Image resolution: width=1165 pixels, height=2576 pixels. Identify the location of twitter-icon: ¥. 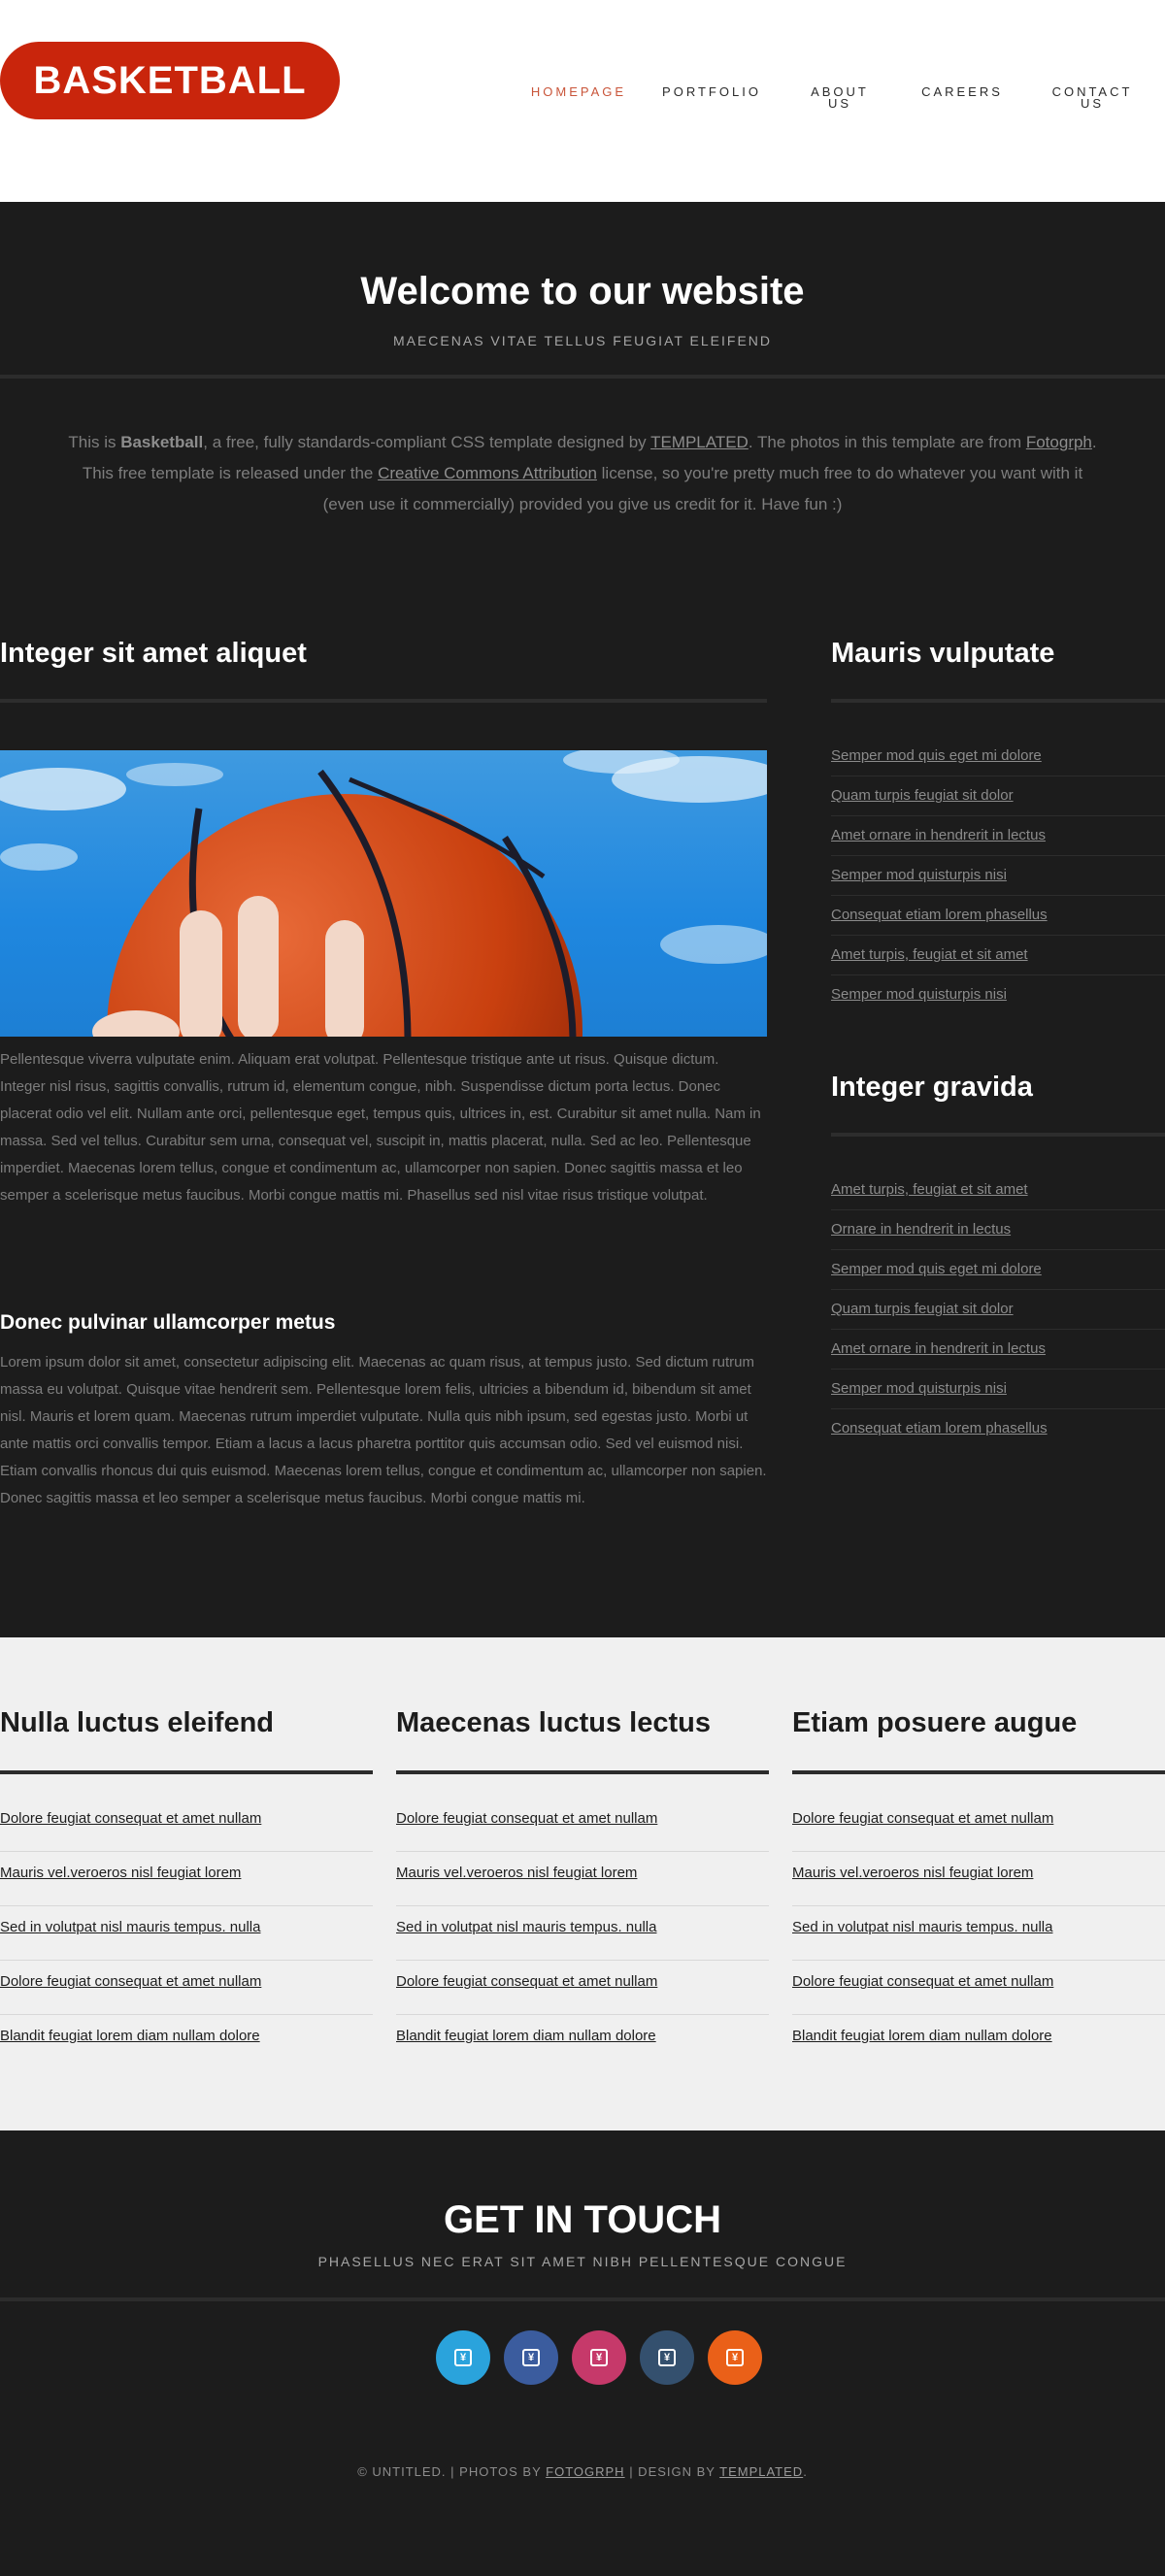
(463, 2357).